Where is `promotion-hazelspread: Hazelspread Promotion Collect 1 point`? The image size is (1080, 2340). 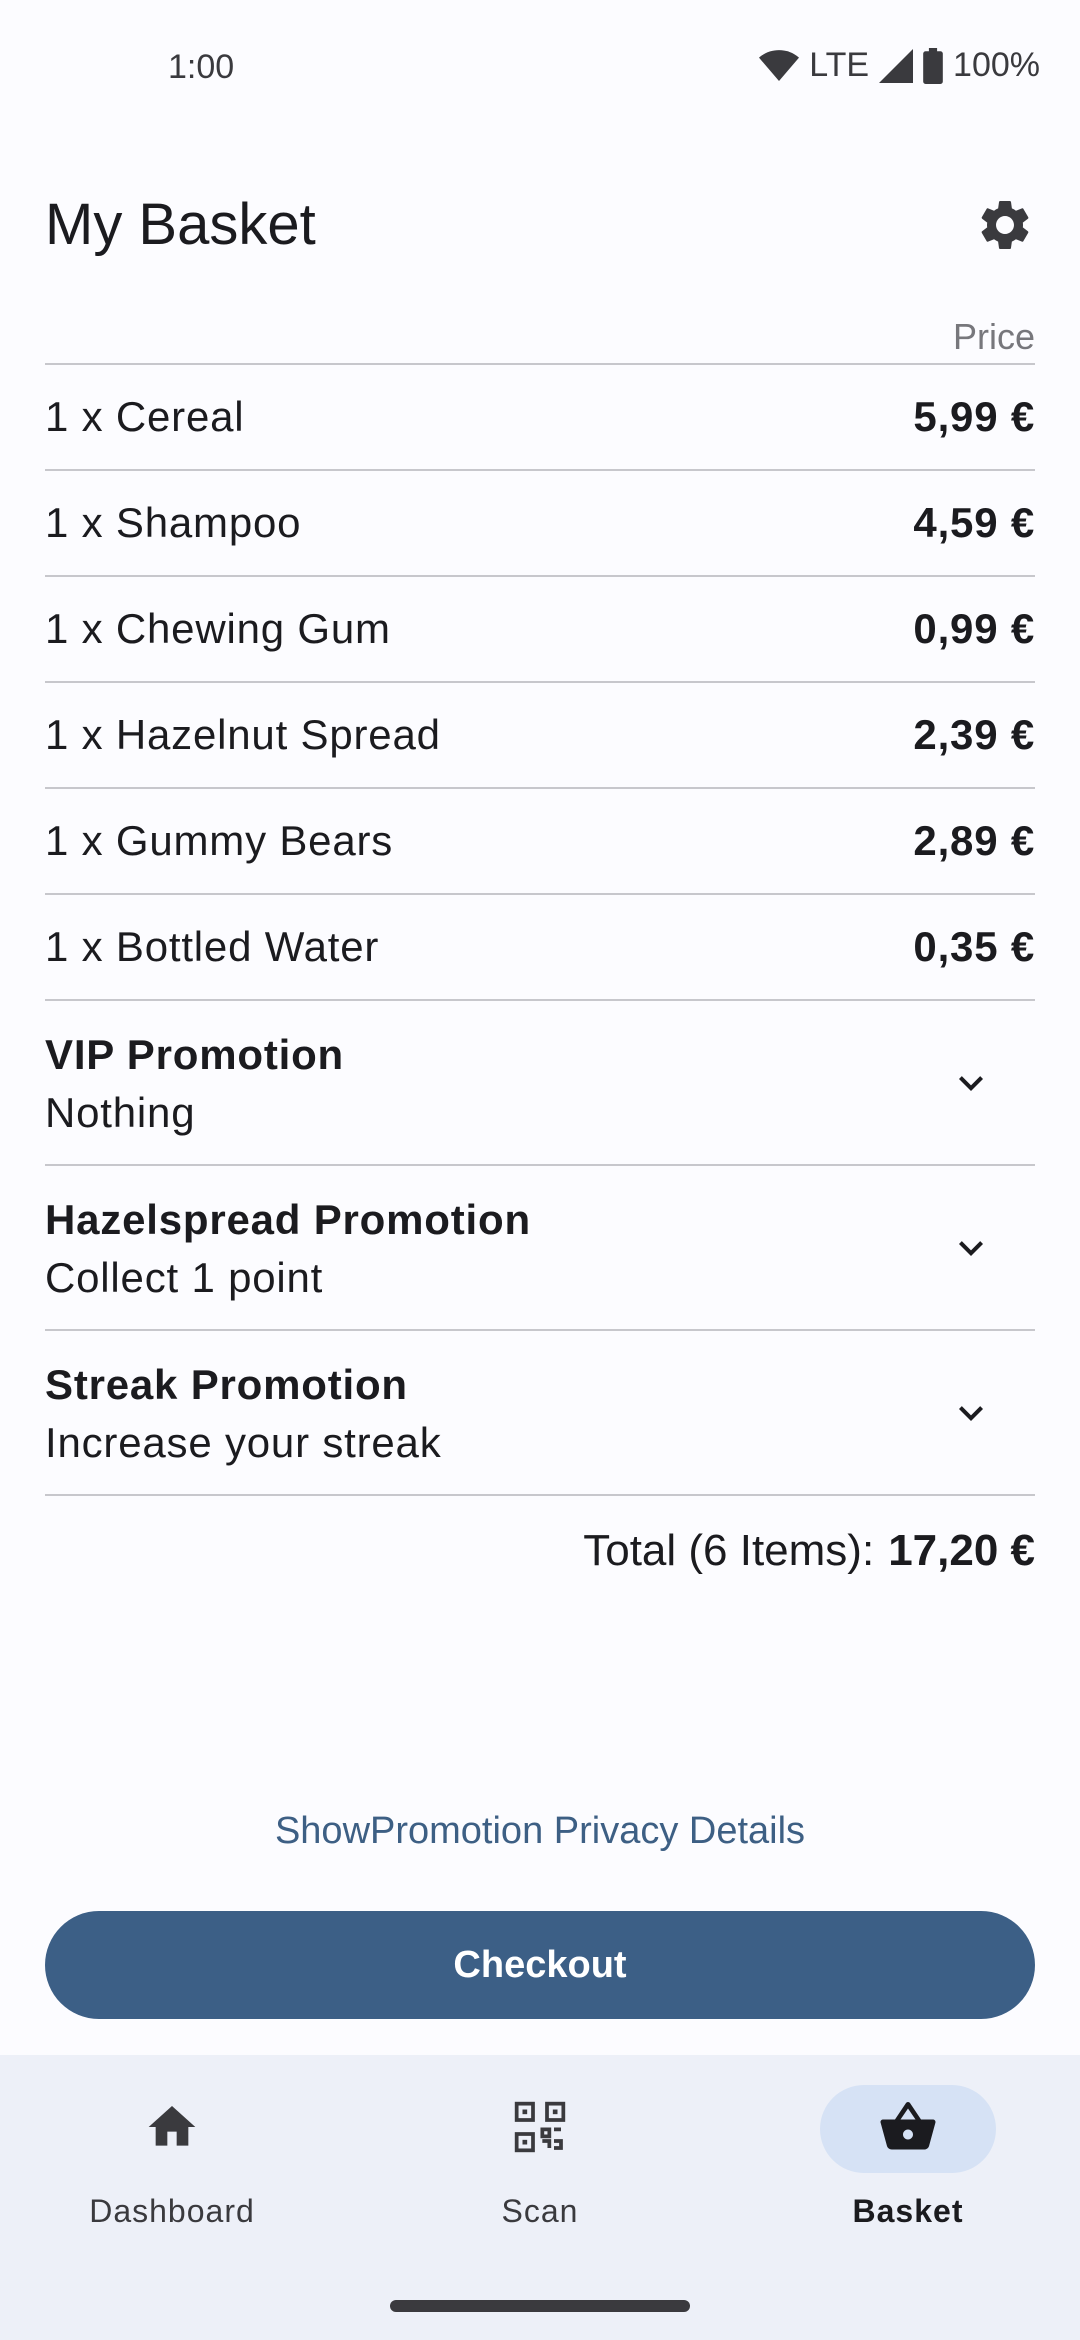 promotion-hazelspread: Hazelspread Promotion Collect 1 point is located at coordinates (540, 1248).